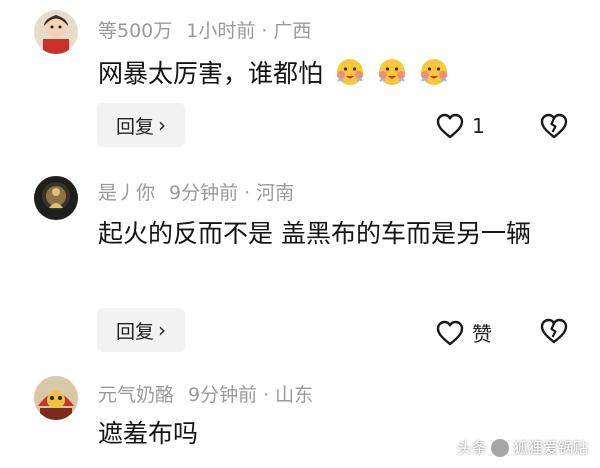  I want to click on watermark: 头条 狐狸爱锅贴, so click(522, 447).